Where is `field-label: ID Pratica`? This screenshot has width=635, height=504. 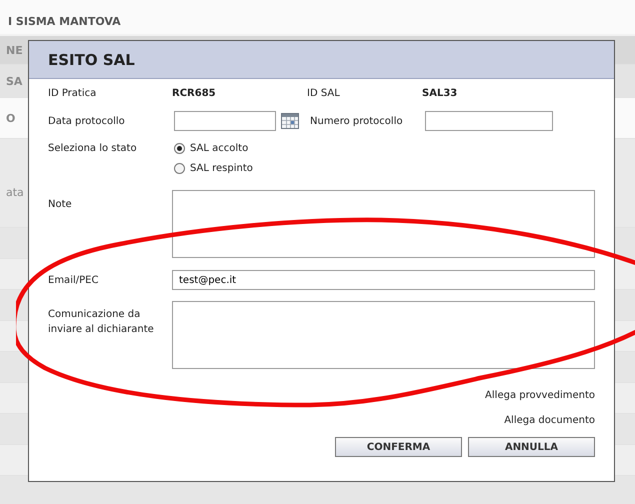
field-label: ID Pratica is located at coordinates (73, 93).